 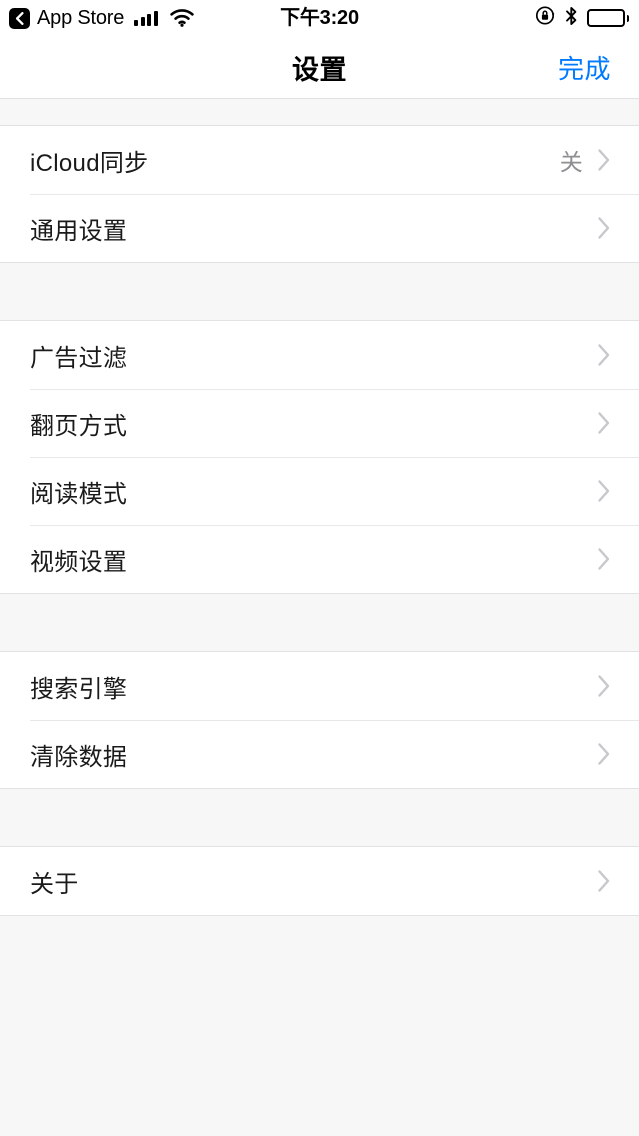 I want to click on list-item-label: 通用设置, so click(x=79, y=231).